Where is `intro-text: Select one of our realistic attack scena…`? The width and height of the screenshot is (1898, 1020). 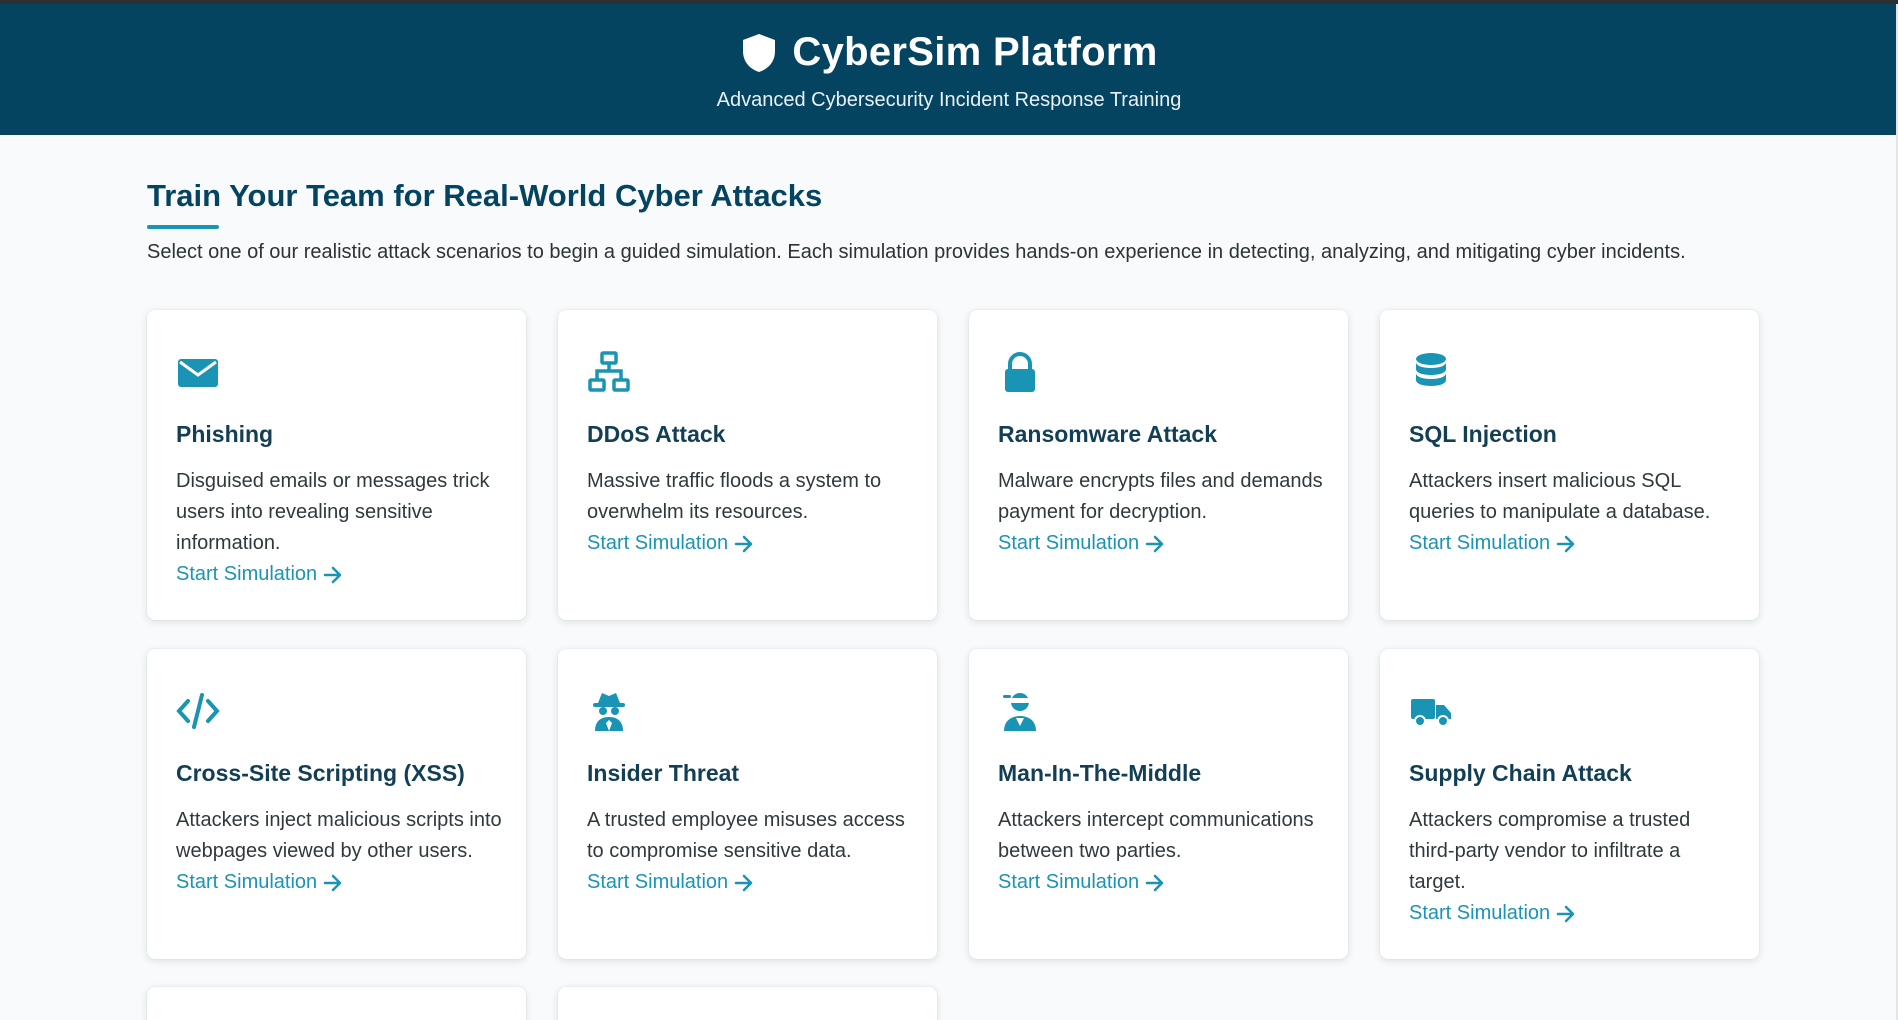
intro-text: Select one of our realistic attack scena… is located at coordinates (916, 252).